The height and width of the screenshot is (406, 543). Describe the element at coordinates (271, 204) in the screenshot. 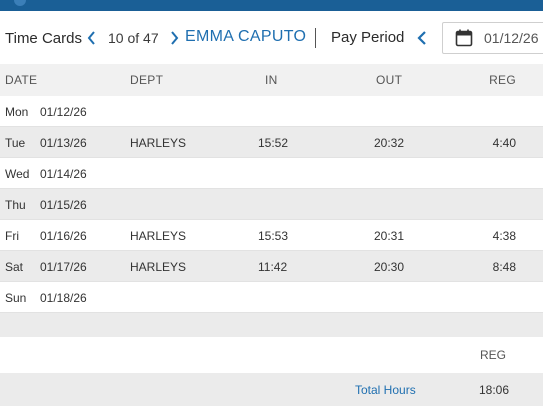

I see `table-row: Thu 01/15/26` at that location.